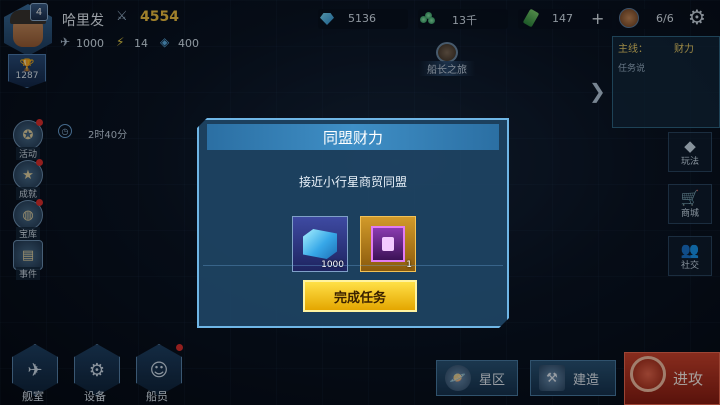 The height and width of the screenshot is (405, 720). Describe the element at coordinates (353, 265) in the screenshot. I see `dialog-divider` at that location.